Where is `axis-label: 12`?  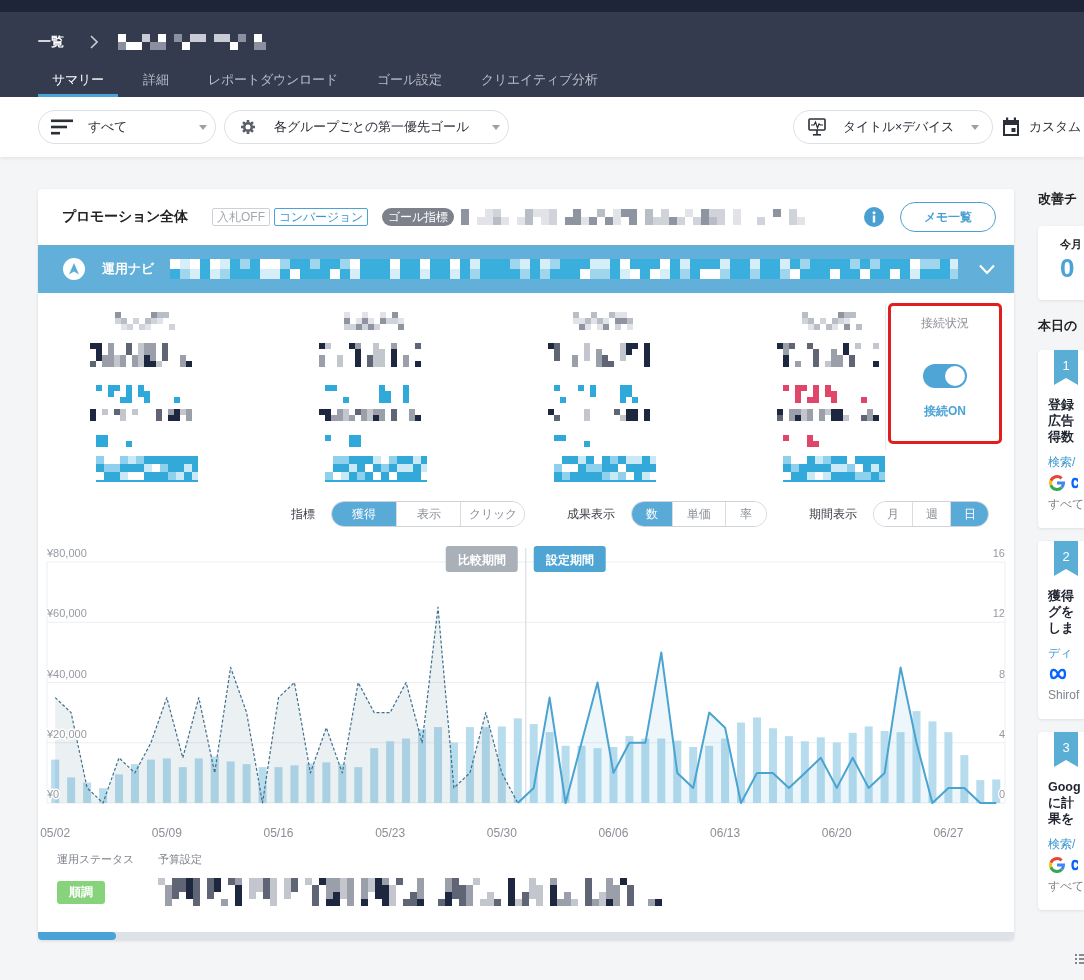
axis-label: 12 is located at coordinates (998, 613).